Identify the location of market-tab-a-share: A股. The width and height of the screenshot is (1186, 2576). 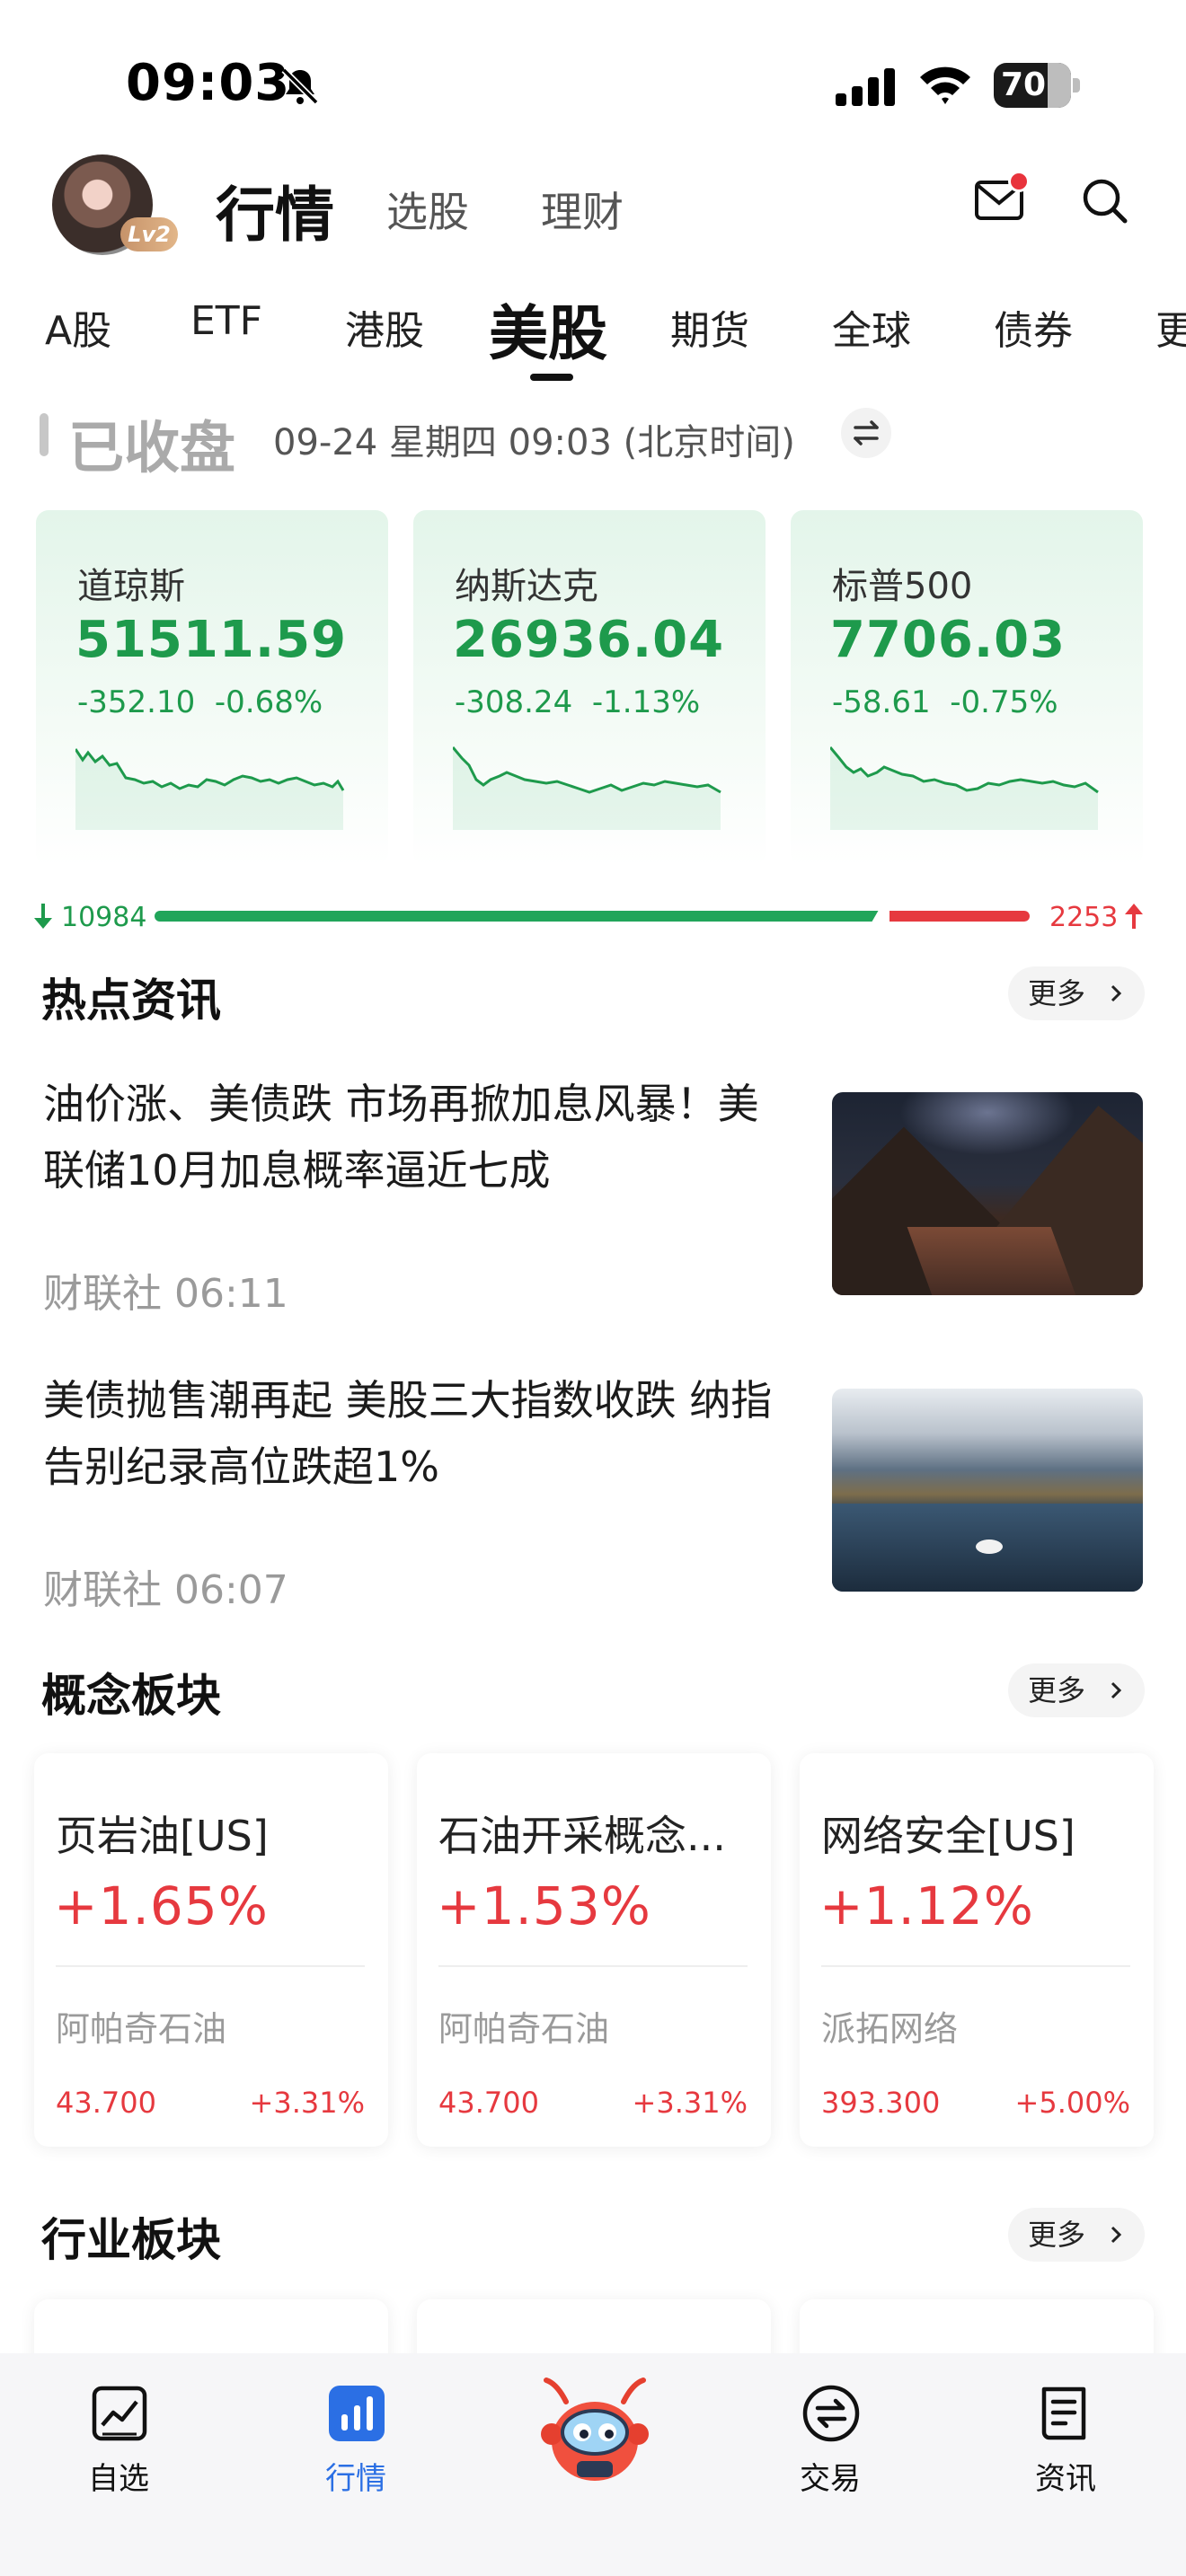
(78, 327).